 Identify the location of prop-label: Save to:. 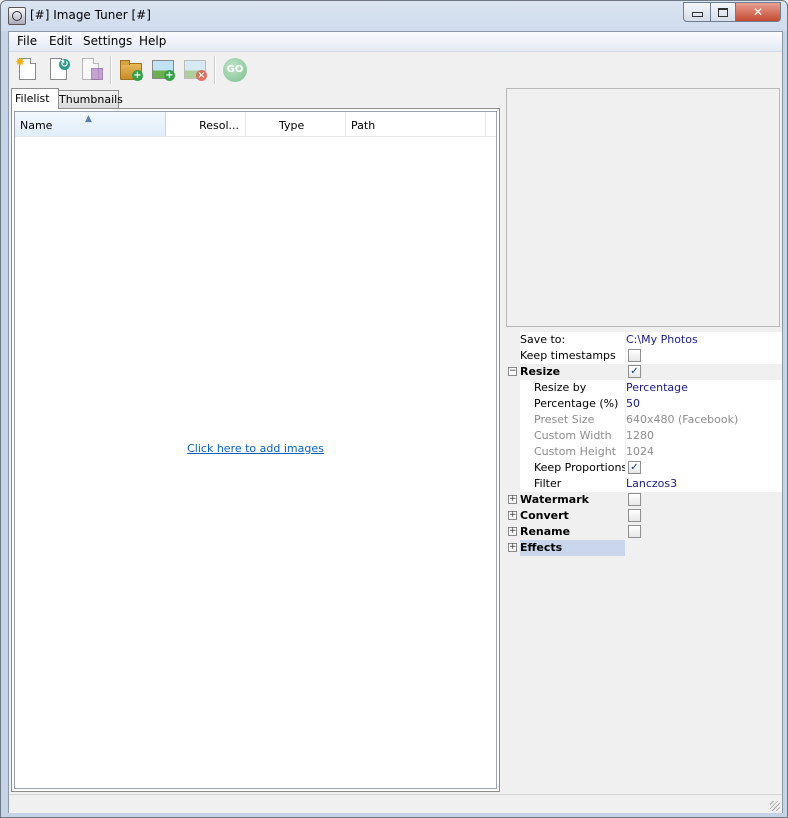
(572, 340).